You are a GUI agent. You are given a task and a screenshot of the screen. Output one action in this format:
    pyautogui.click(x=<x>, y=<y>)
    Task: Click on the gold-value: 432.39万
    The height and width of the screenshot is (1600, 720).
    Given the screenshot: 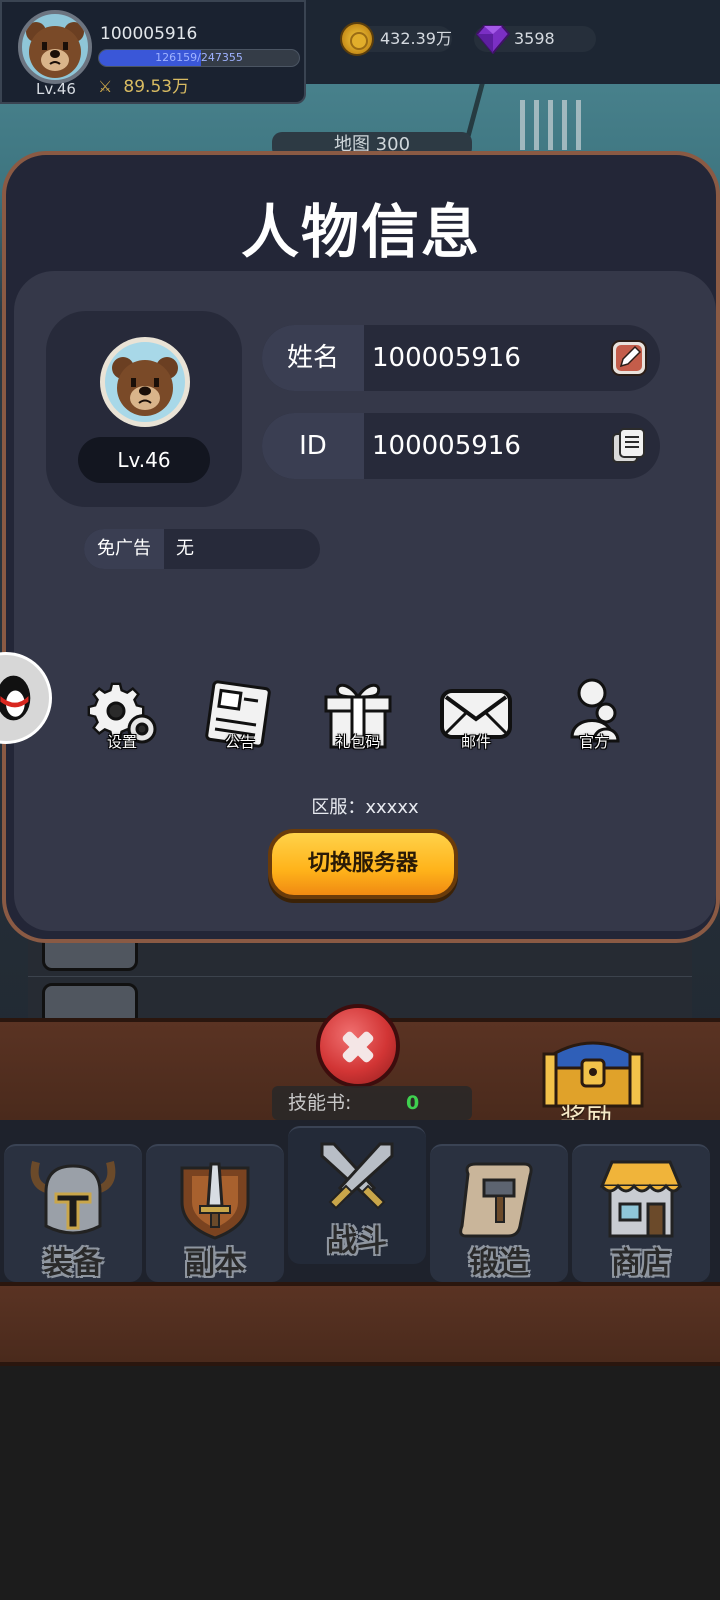 What is the action you would take?
    pyautogui.click(x=416, y=38)
    